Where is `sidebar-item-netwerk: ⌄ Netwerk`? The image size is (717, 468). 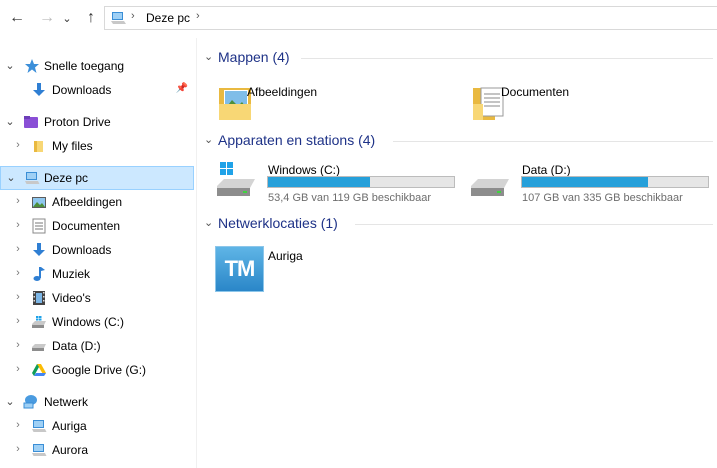
sidebar-item-netwerk: ⌄ Netwerk is located at coordinates (97, 402).